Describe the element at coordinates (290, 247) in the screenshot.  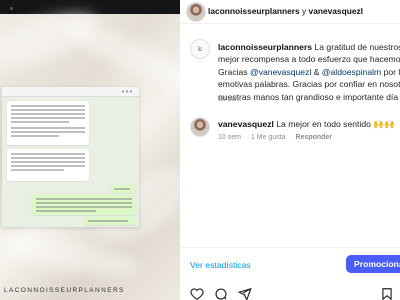
I see `divider` at that location.